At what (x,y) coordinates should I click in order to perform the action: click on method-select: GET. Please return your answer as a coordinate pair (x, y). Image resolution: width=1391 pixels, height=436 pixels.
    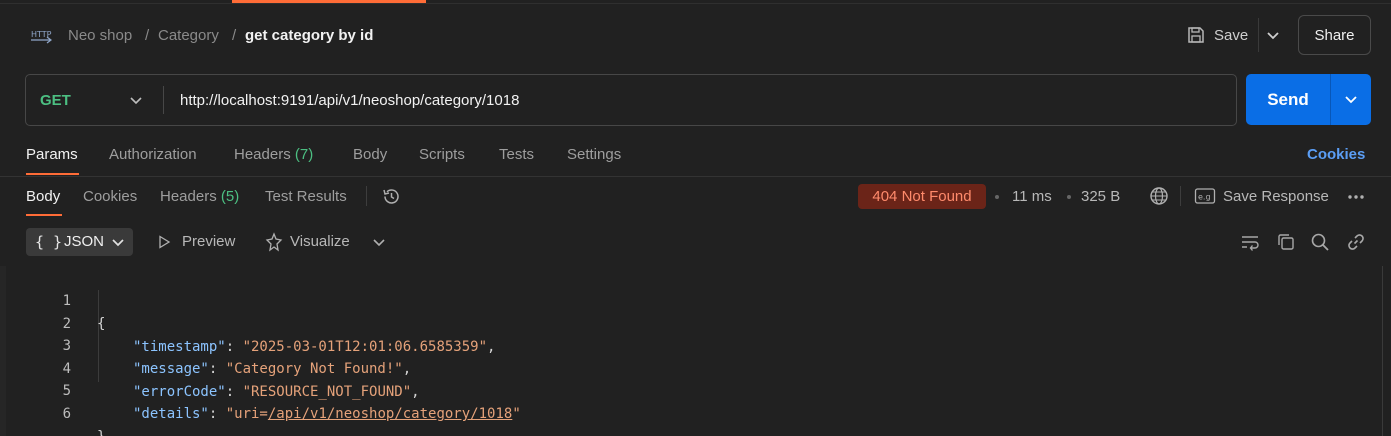
    Looking at the image, I should click on (55, 101).